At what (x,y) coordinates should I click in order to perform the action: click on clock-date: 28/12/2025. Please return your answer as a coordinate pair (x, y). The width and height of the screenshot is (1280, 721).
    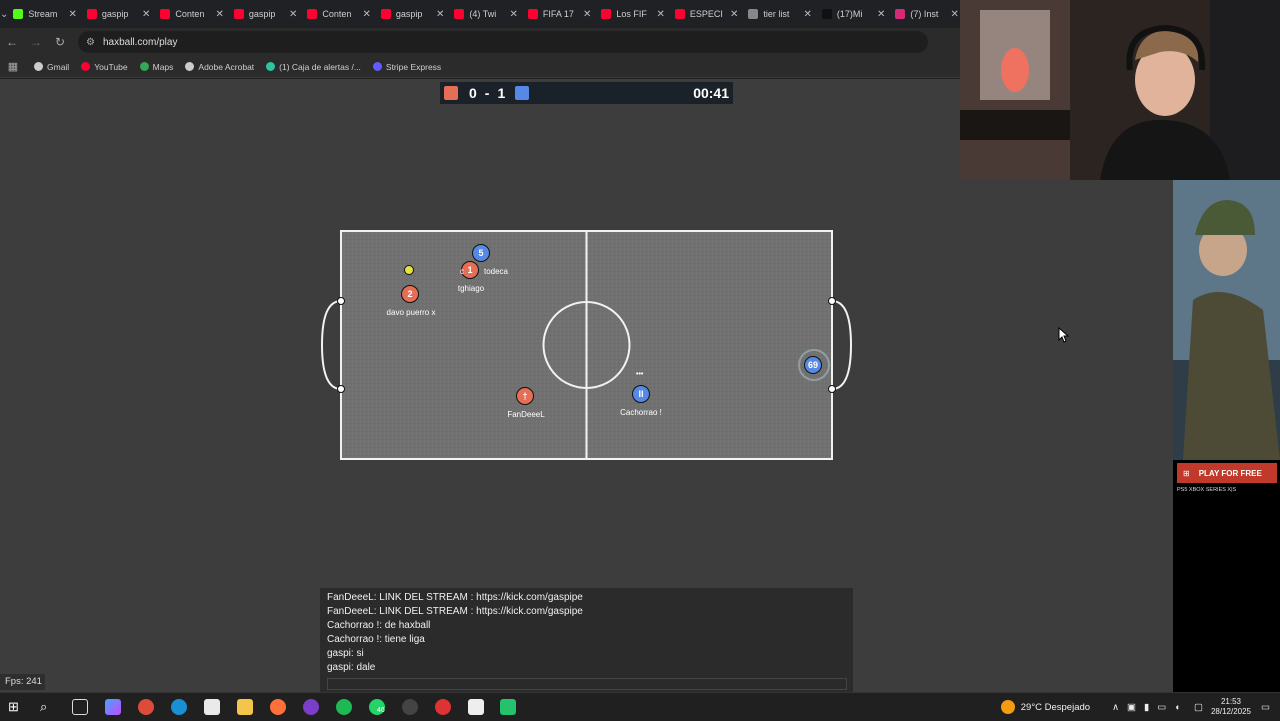
    Looking at the image, I should click on (1231, 711).